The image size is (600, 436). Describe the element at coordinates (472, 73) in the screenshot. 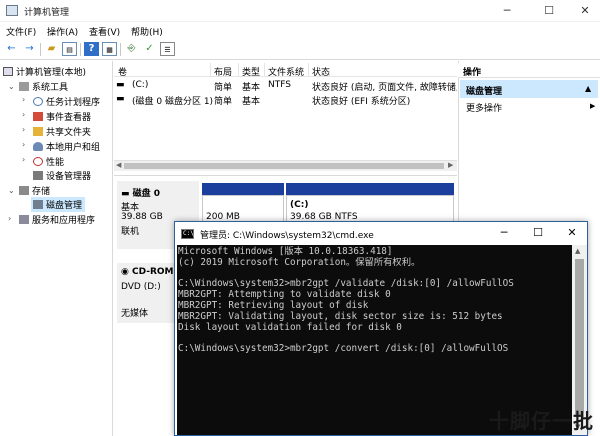

I see `actions-title: 操作` at that location.